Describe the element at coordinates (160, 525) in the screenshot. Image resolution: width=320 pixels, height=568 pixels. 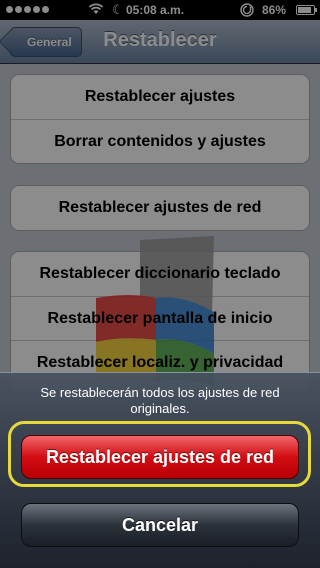
I see `cancel-button: Cancelar` at that location.